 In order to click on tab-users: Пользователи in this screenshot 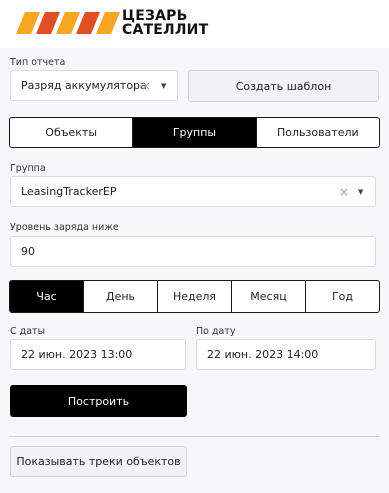, I will do `click(318, 132)`.